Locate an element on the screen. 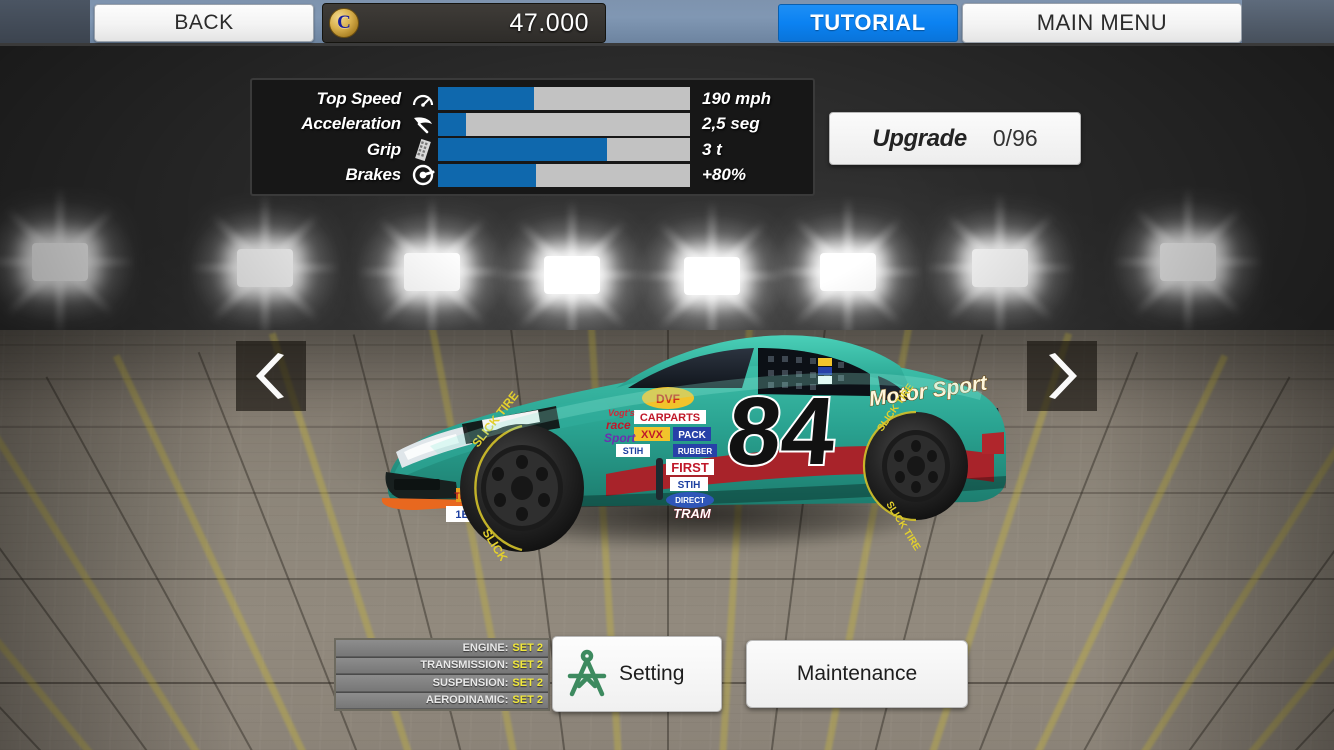 The width and height of the screenshot is (1334, 750). setup-name: ENGINE: is located at coordinates (485, 647).